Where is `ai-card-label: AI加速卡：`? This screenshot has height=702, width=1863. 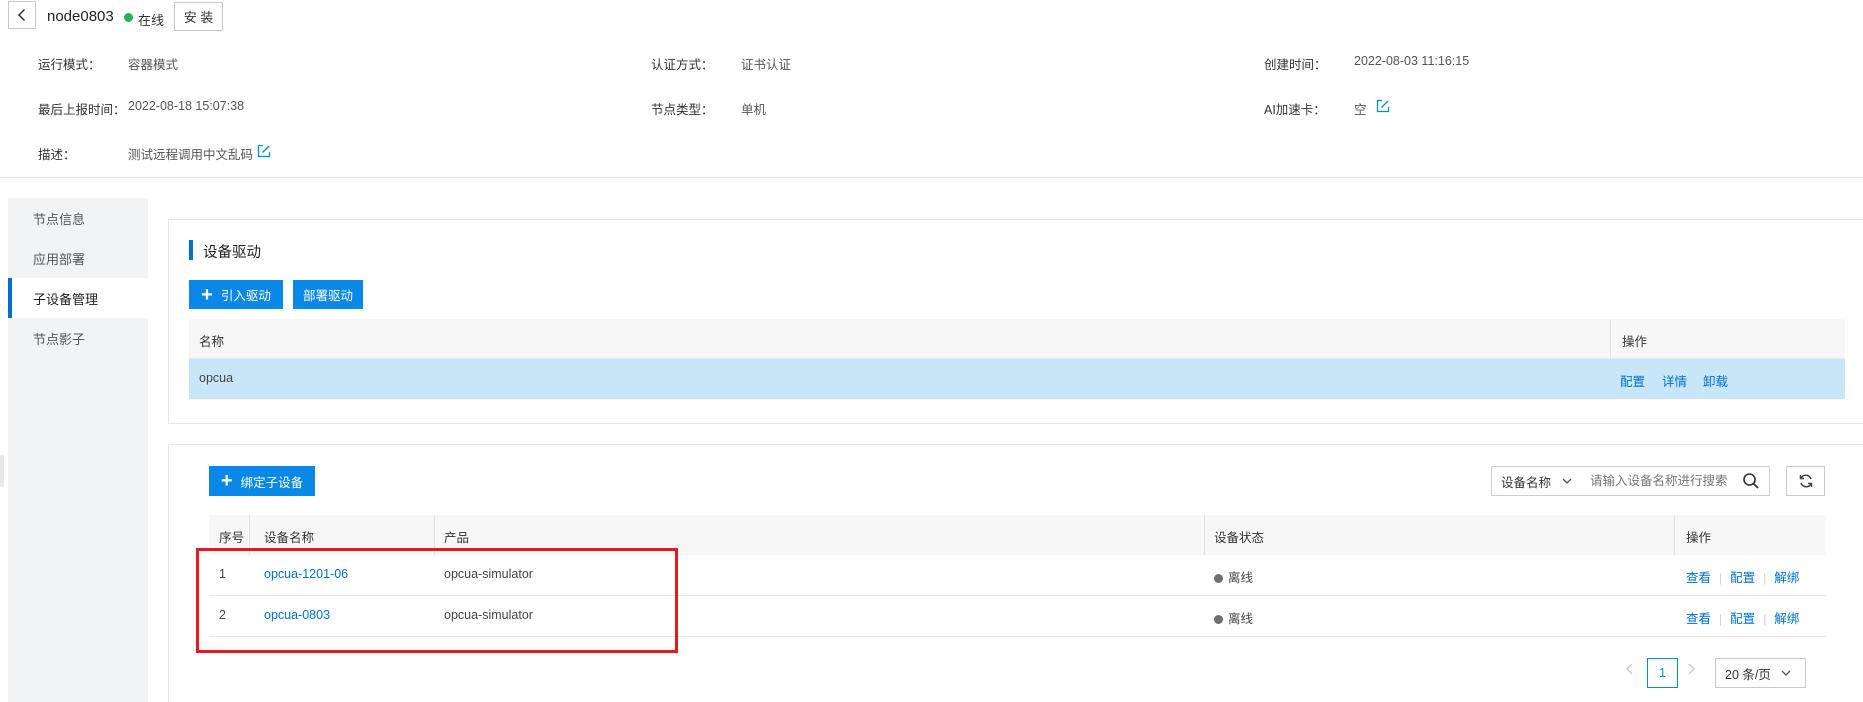
ai-card-label: AI加速卡： is located at coordinates (1295, 110).